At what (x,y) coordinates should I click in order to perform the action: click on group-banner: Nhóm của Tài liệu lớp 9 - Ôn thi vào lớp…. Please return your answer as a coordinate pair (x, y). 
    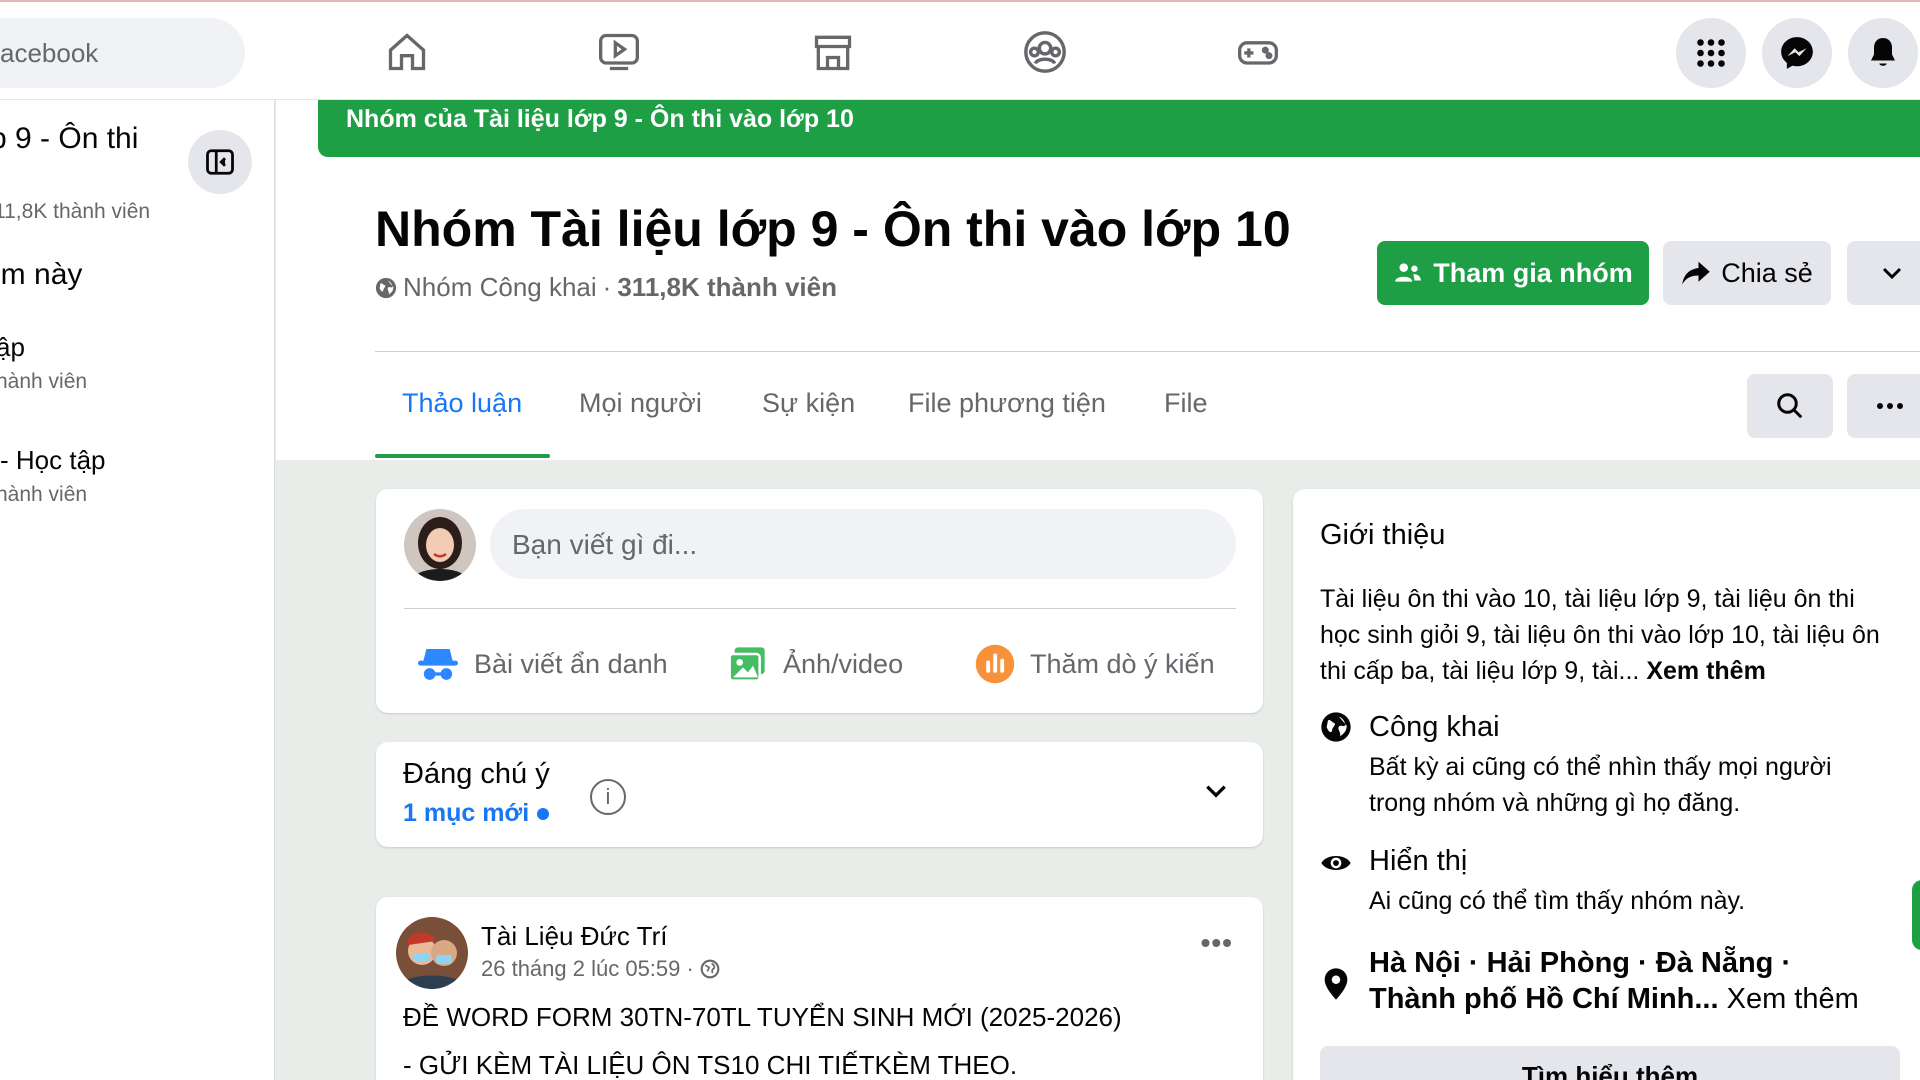
    Looking at the image, I should click on (1119, 128).